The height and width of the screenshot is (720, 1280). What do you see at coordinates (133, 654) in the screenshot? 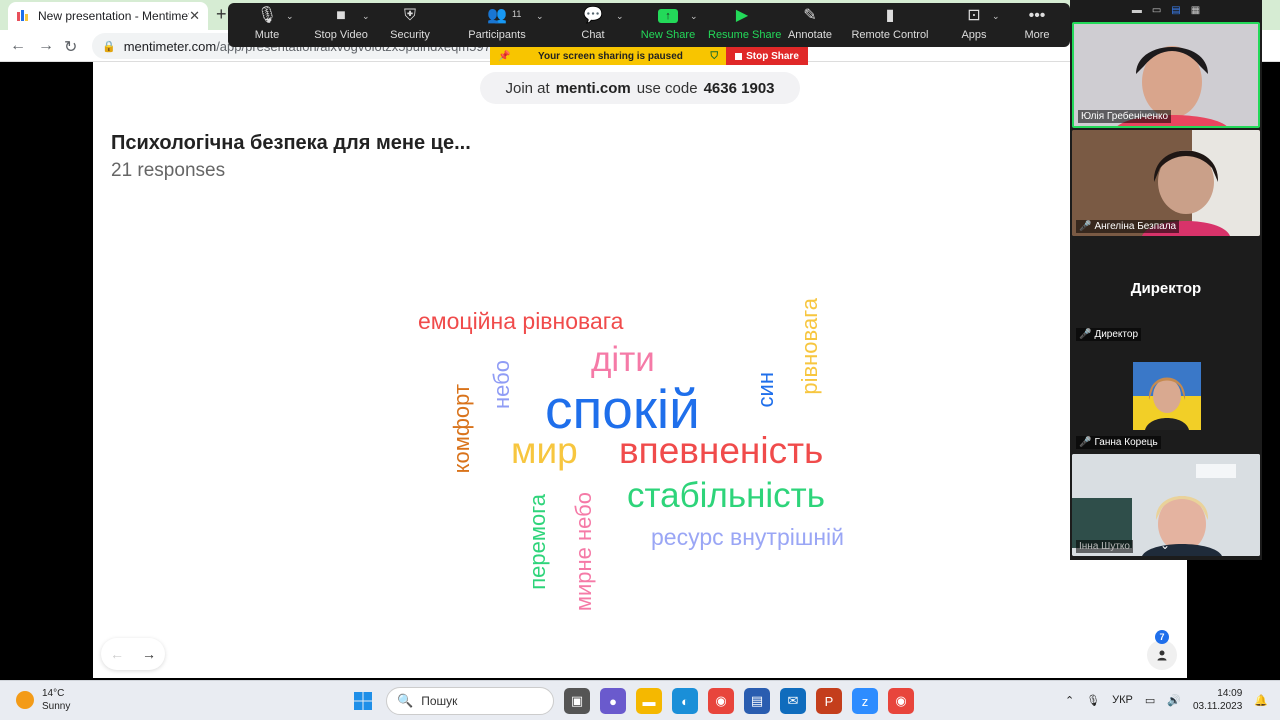
I see `slide-navigation: ← →` at bounding box center [133, 654].